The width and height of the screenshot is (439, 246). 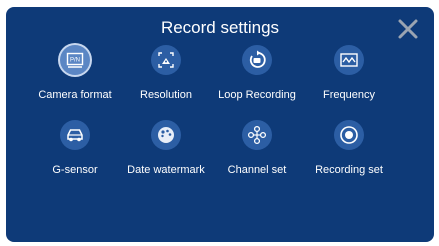 I want to click on loop-recording-button, so click(x=257, y=60).